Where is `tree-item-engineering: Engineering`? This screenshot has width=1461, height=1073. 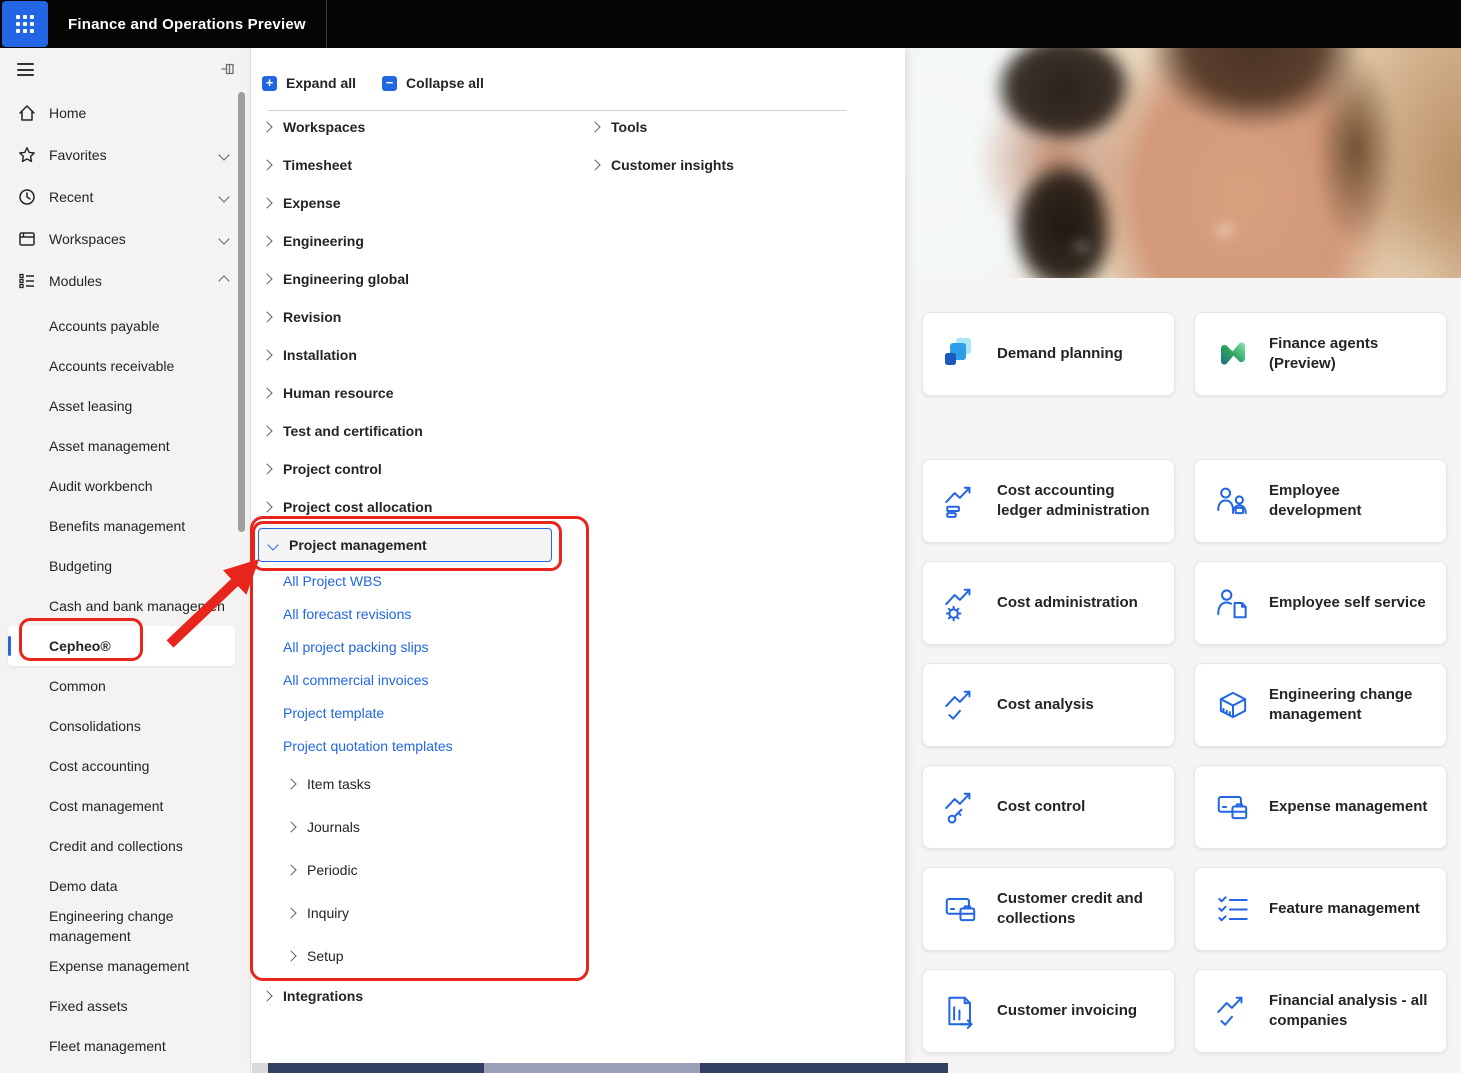 tree-item-engineering: Engineering is located at coordinates (416, 241).